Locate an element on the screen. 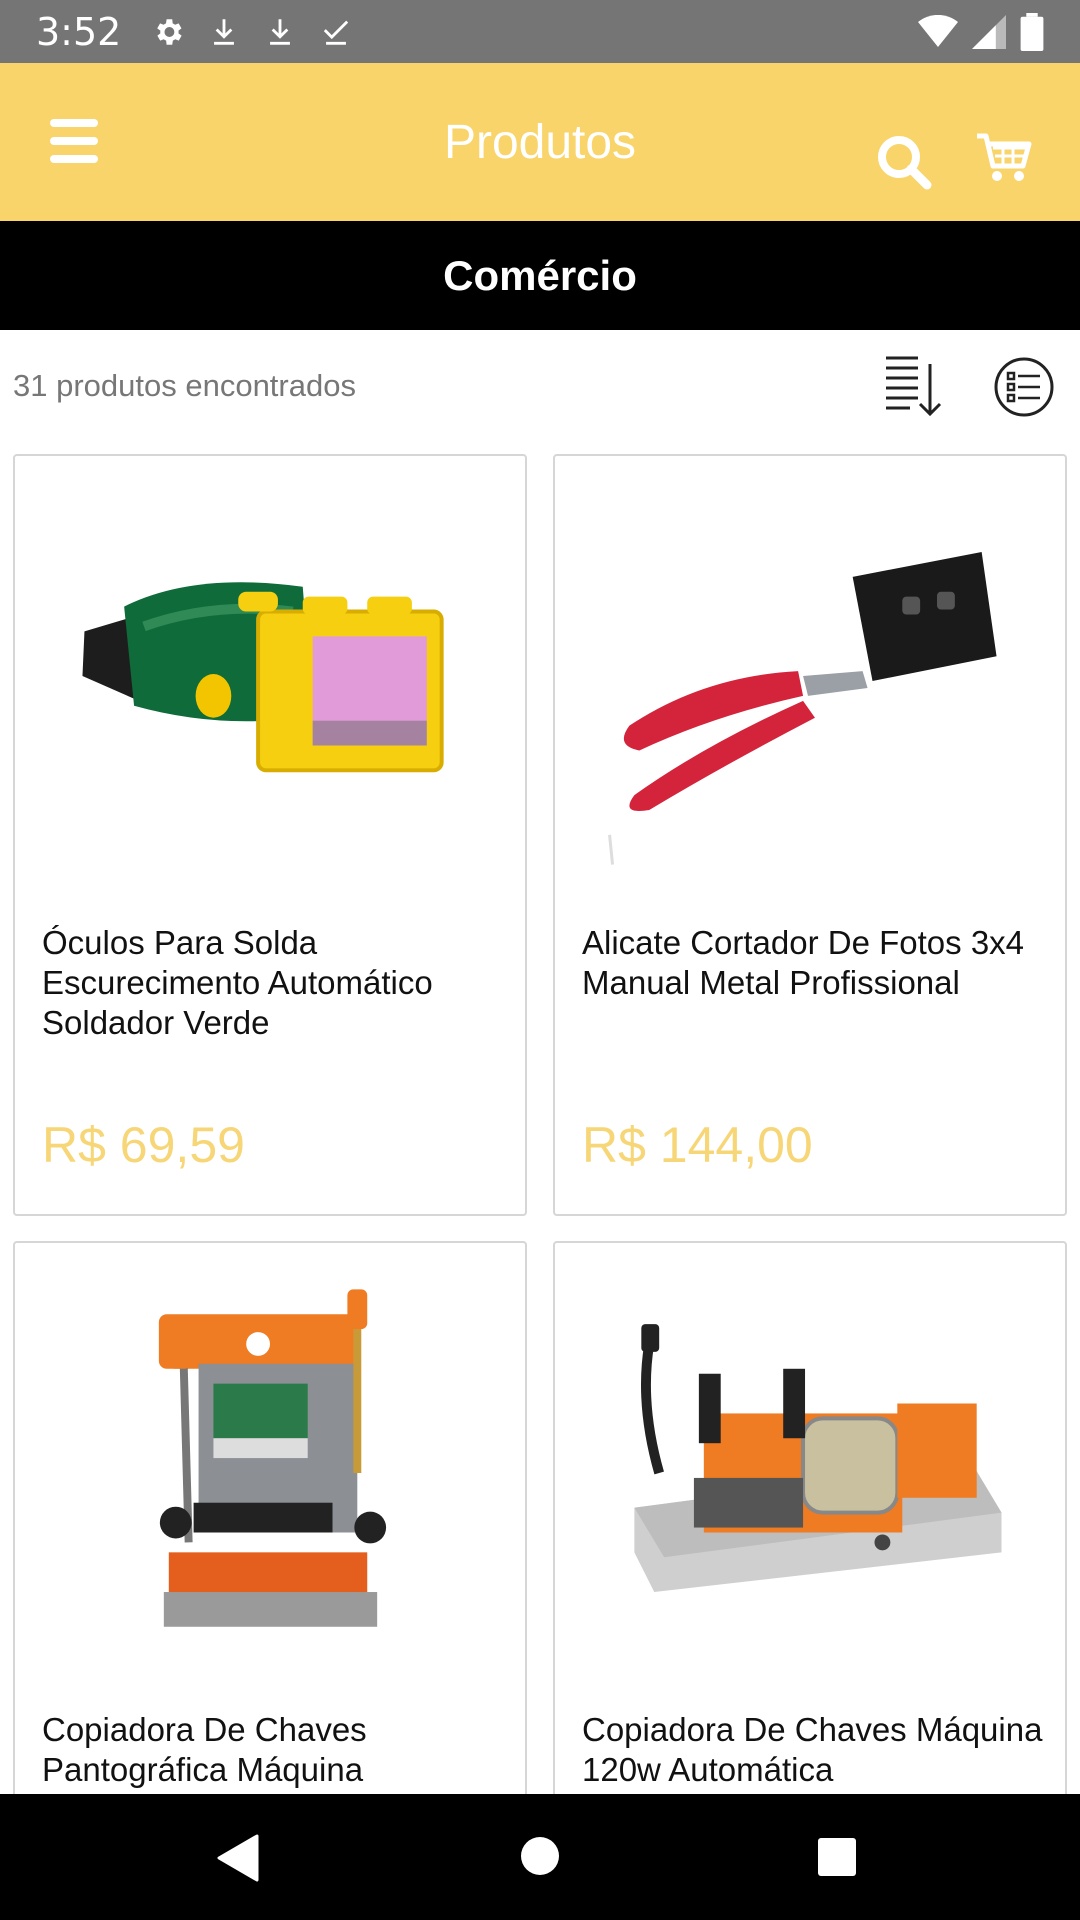 Image resolution: width=1080 pixels, height=1920 pixels. welding-goggles-image is located at coordinates (263, 677).